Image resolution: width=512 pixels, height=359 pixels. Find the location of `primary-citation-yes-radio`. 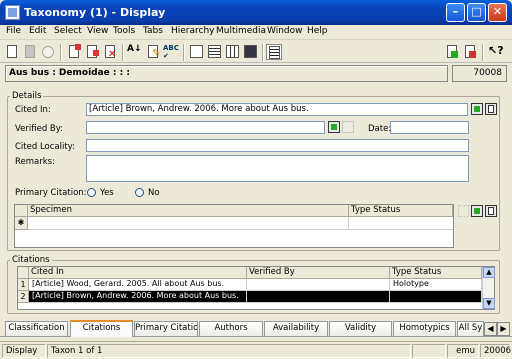

primary-citation-yes-radio is located at coordinates (91, 192).